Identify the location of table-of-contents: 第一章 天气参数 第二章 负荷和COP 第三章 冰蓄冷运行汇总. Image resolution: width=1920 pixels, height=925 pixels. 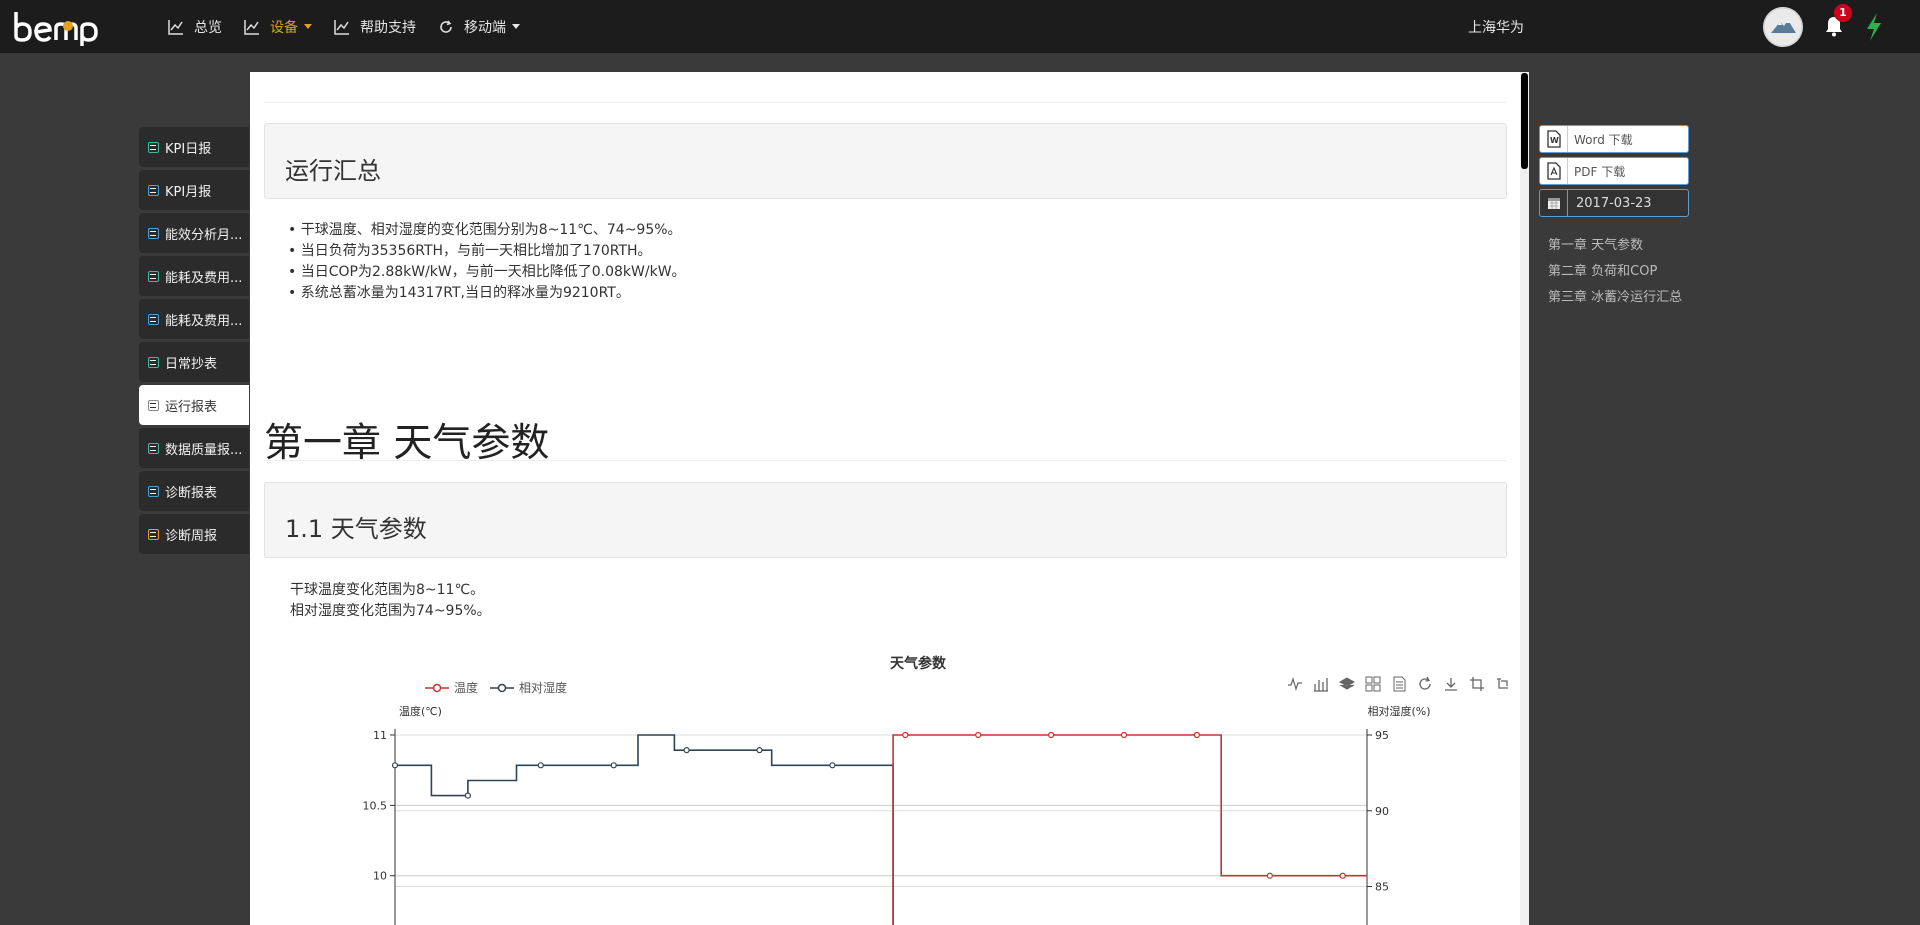
(1615, 272).